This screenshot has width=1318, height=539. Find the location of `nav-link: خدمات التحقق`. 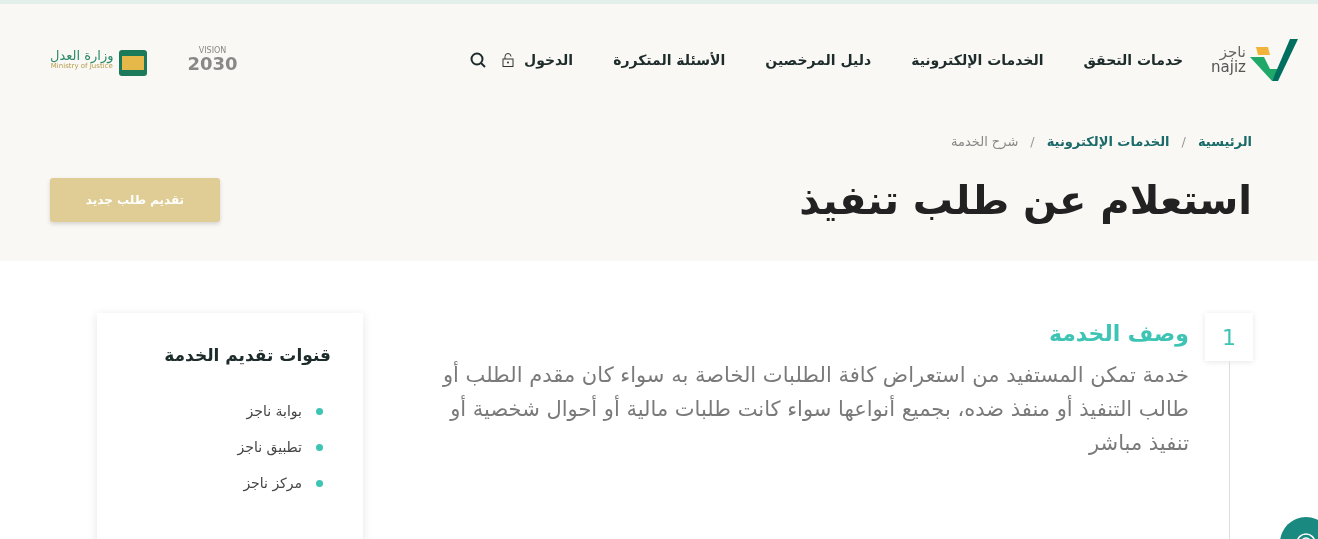

nav-link: خدمات التحقق is located at coordinates (1133, 60).